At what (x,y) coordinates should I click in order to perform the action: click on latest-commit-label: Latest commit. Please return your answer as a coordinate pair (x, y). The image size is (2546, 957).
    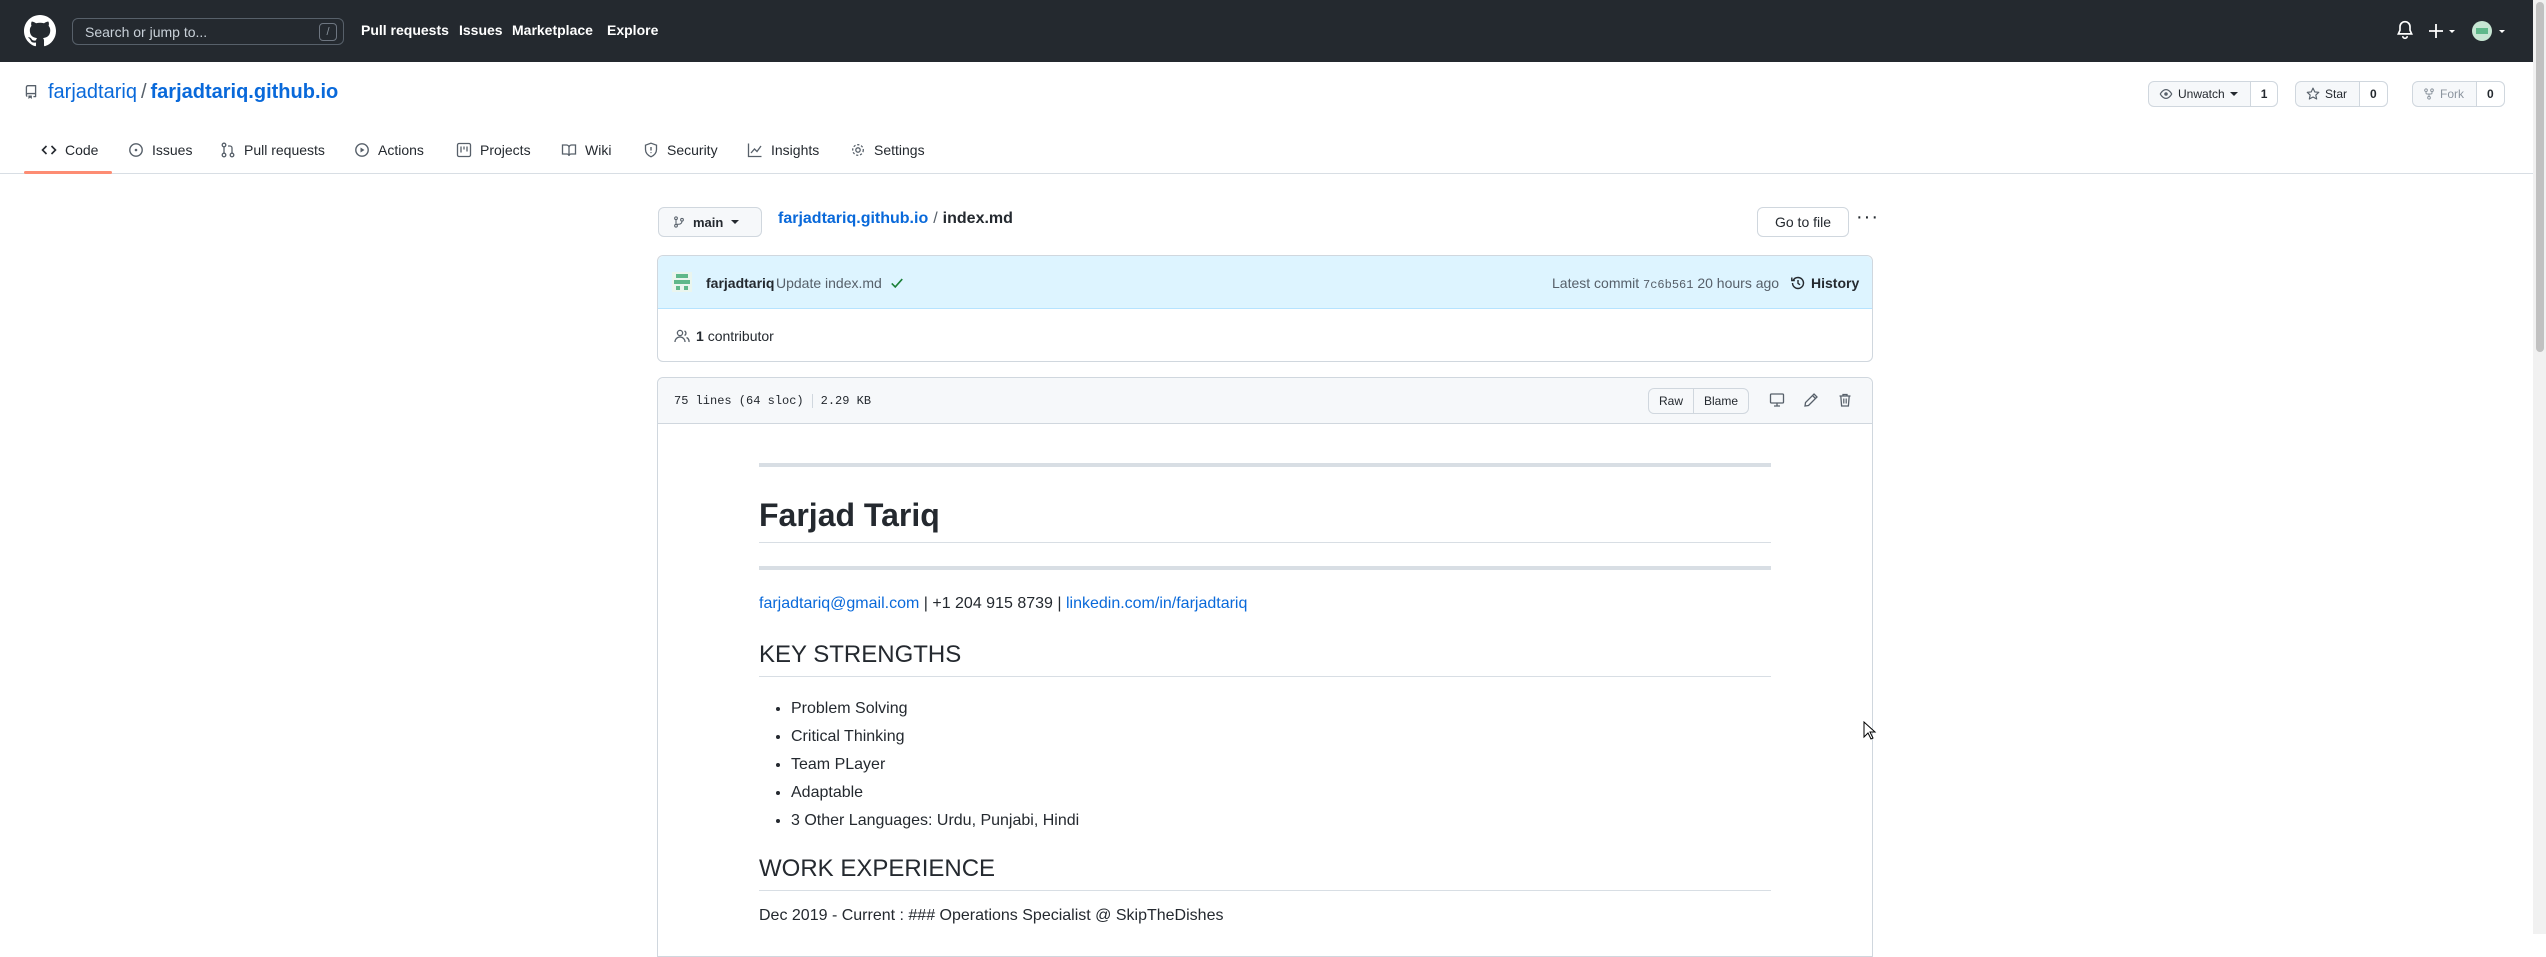
    Looking at the image, I should click on (1596, 283).